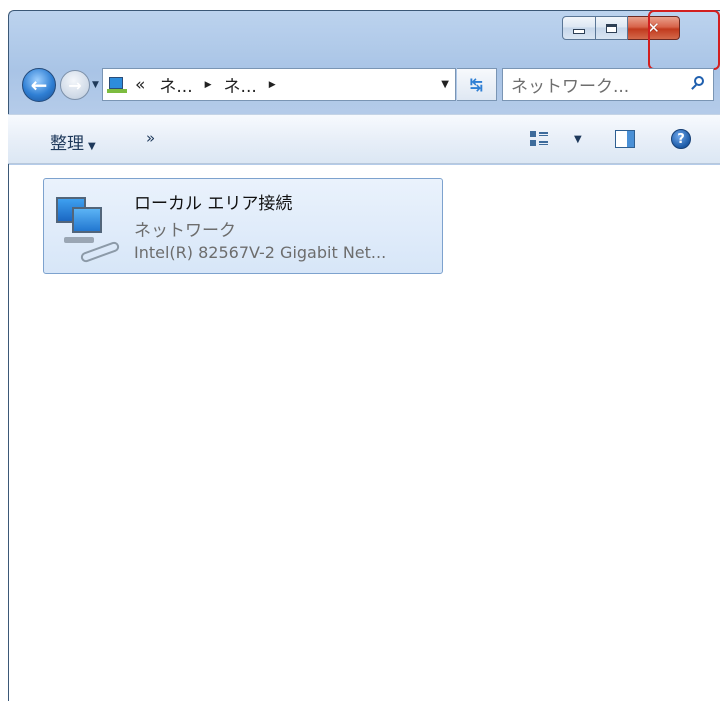 This screenshot has height=701, width=720. I want to click on minimize-icon, so click(579, 31).